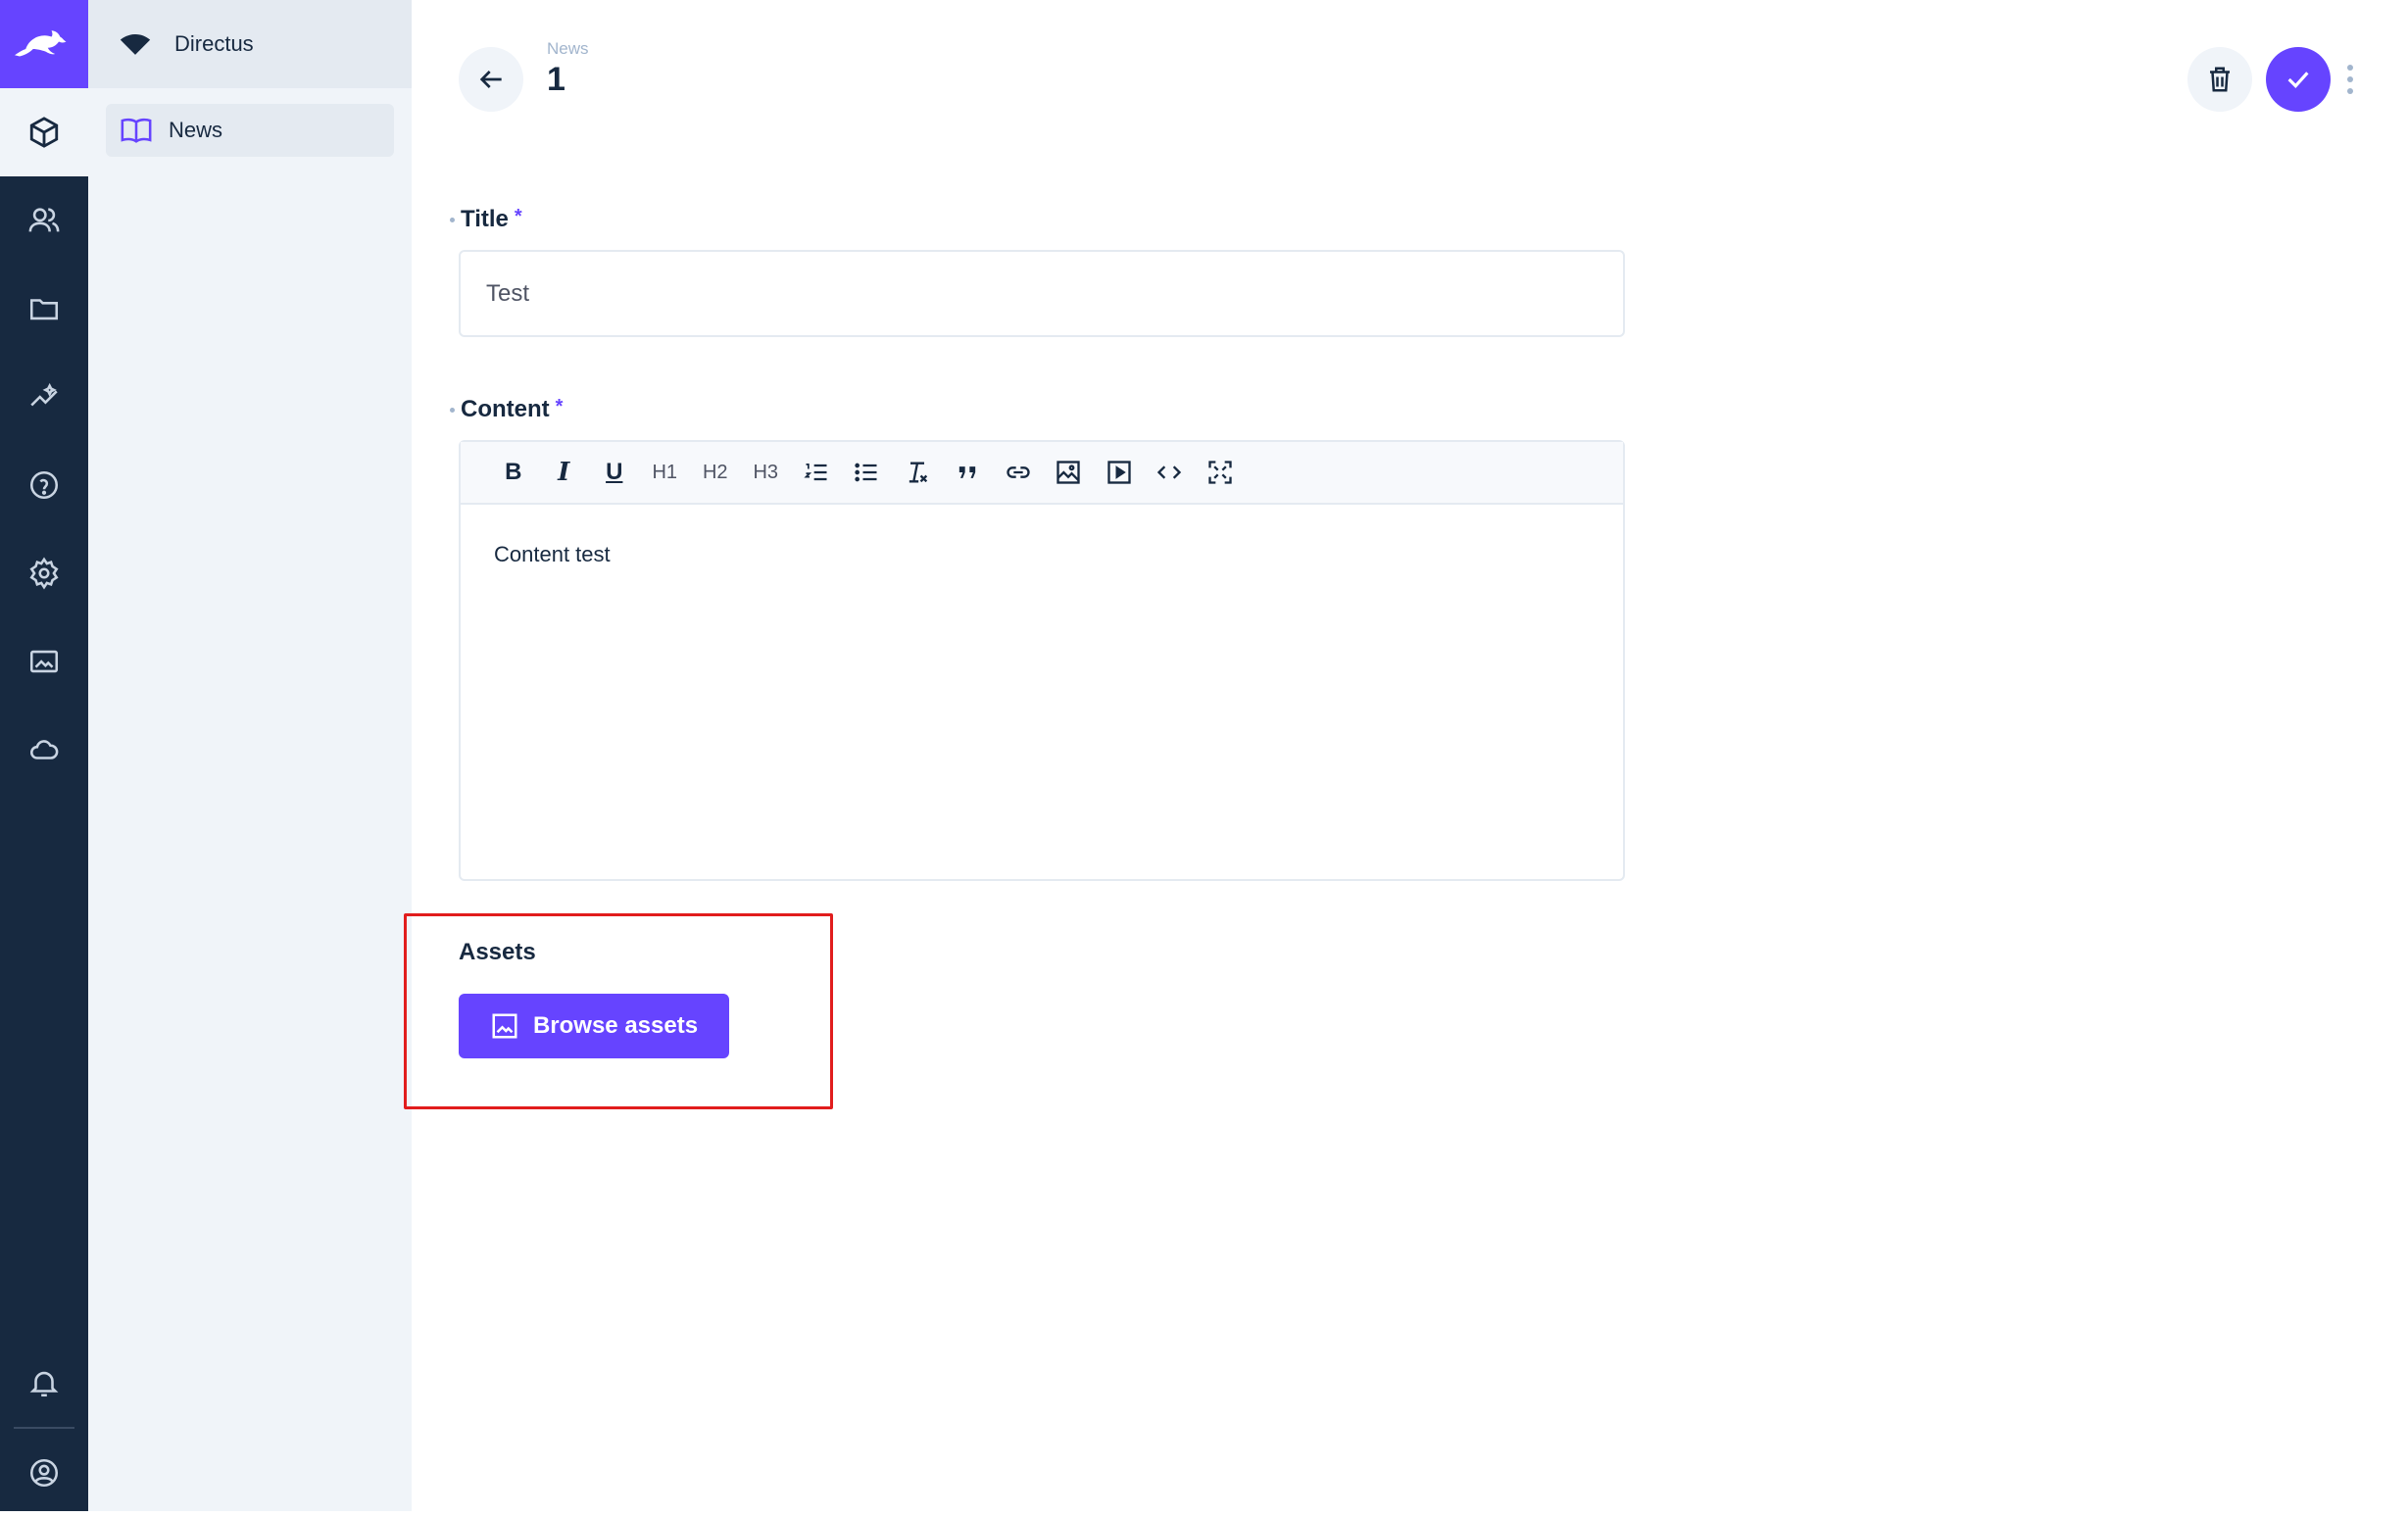 The width and height of the screenshot is (2408, 1517). I want to click on module-marketplace, so click(44, 661).